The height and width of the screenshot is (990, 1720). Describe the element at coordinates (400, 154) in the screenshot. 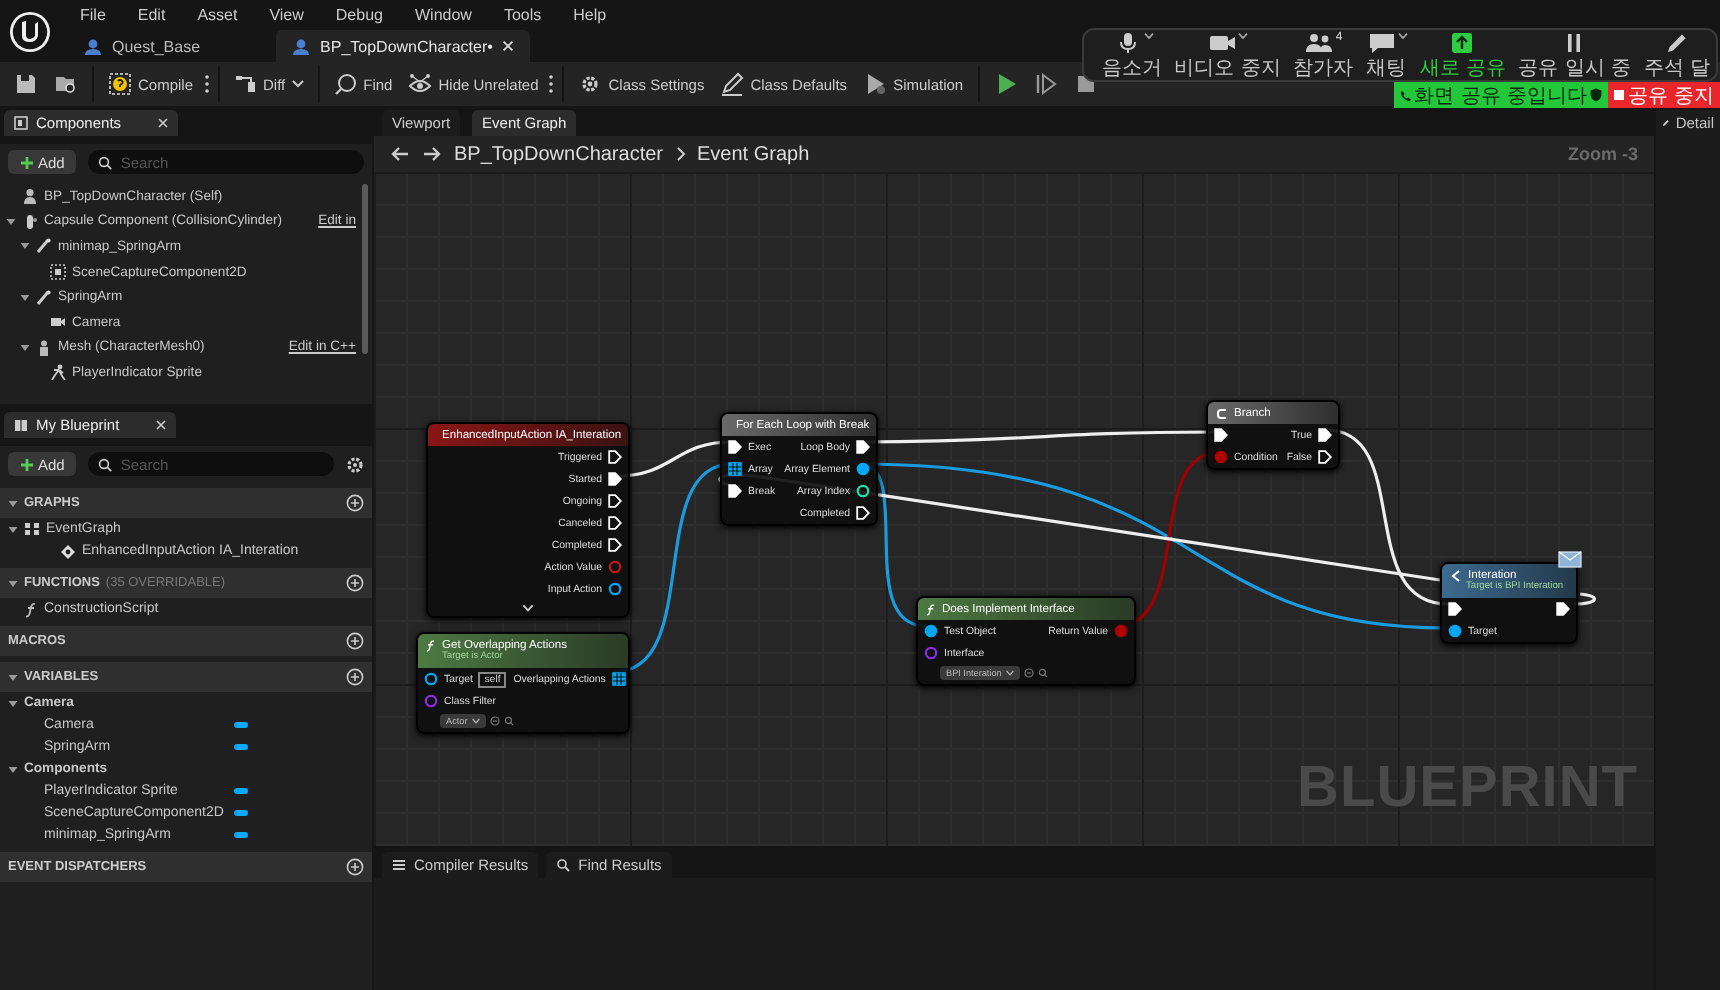

I see `back-arrow-icon` at that location.